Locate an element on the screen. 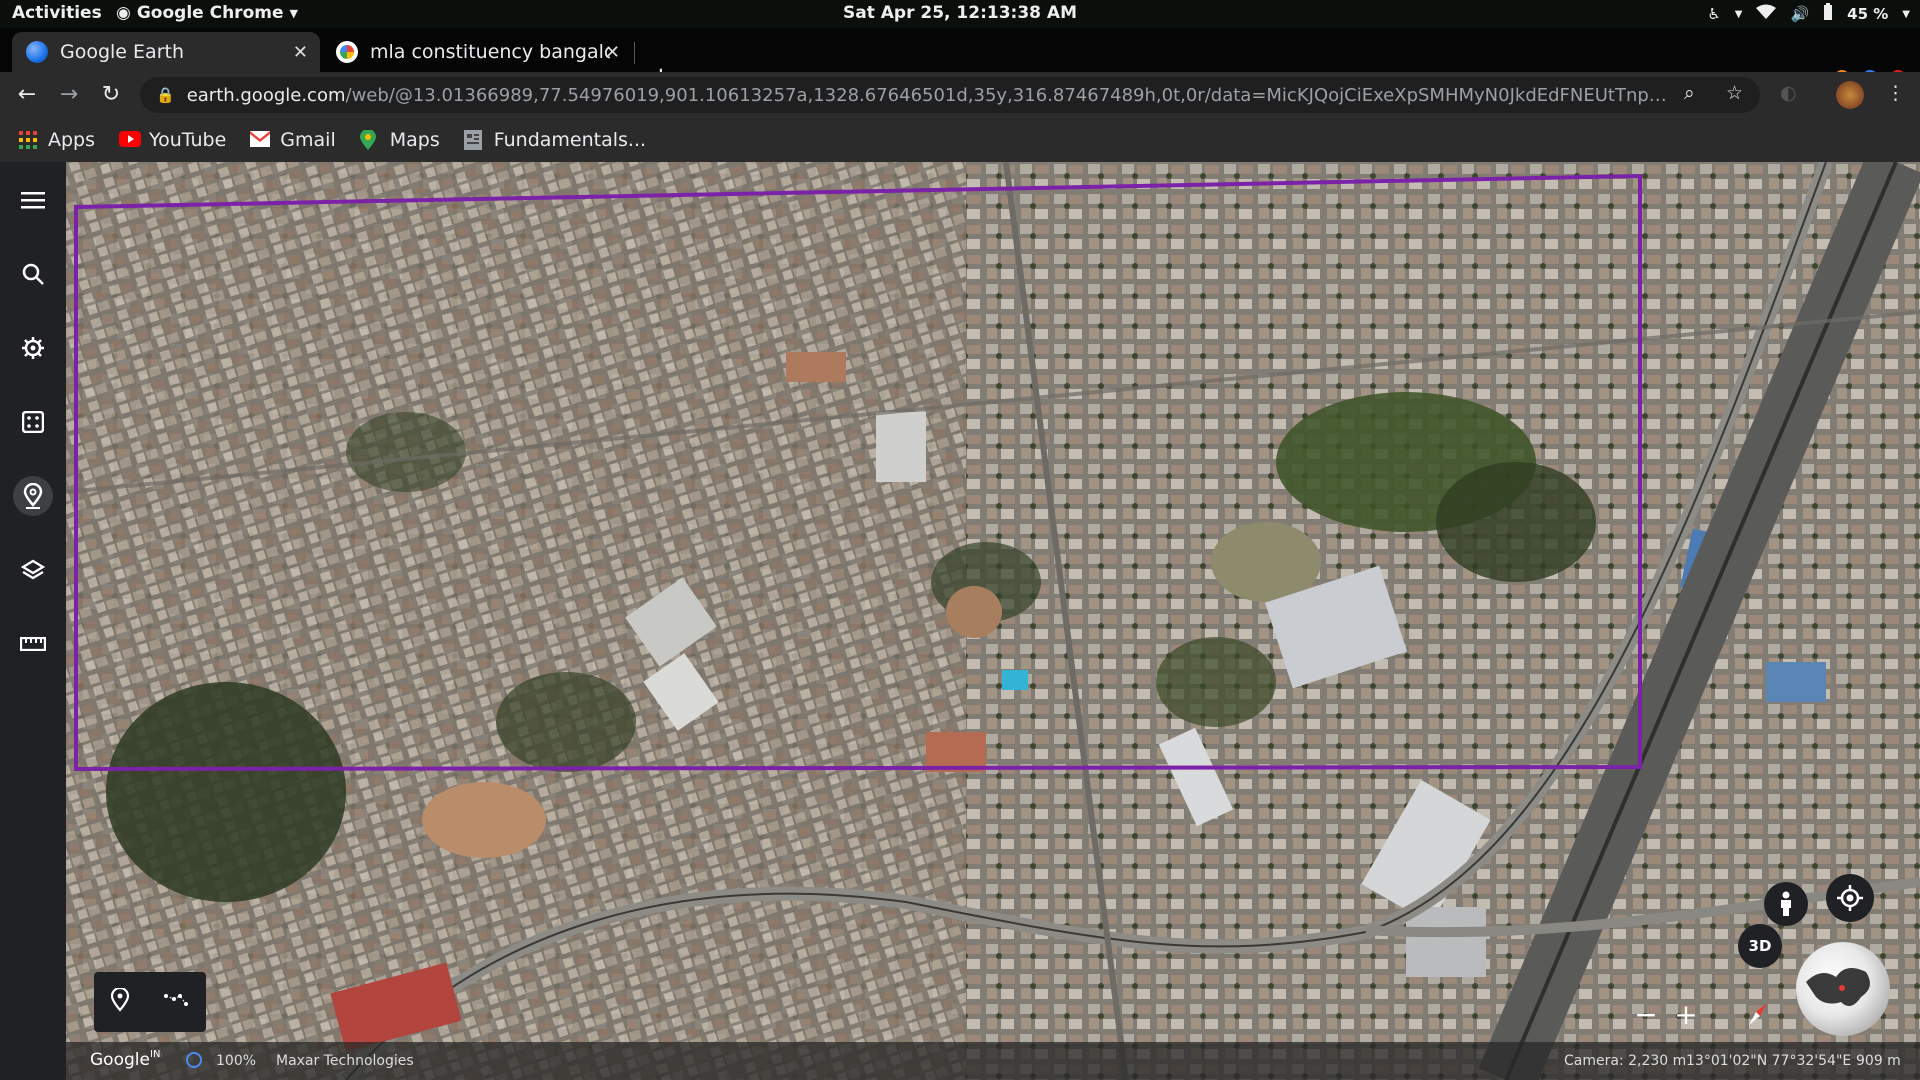  bookmark-label: Apps is located at coordinates (72, 140).